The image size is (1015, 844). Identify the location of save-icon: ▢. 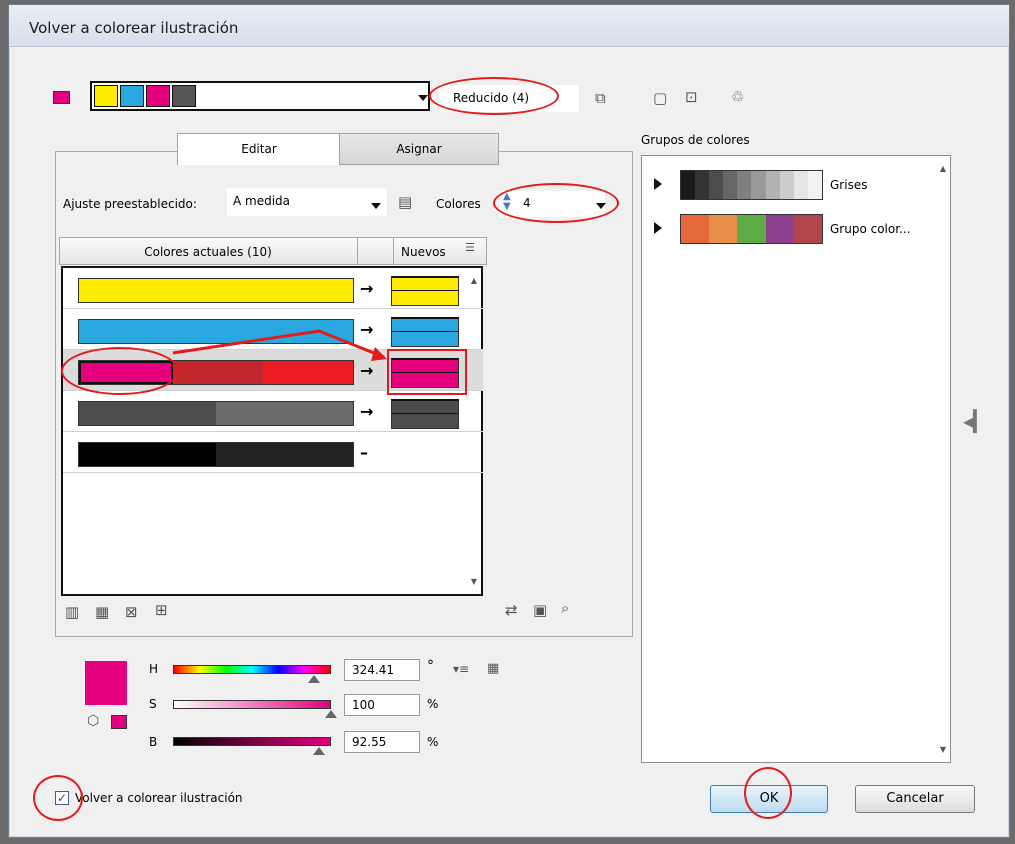
(660, 98).